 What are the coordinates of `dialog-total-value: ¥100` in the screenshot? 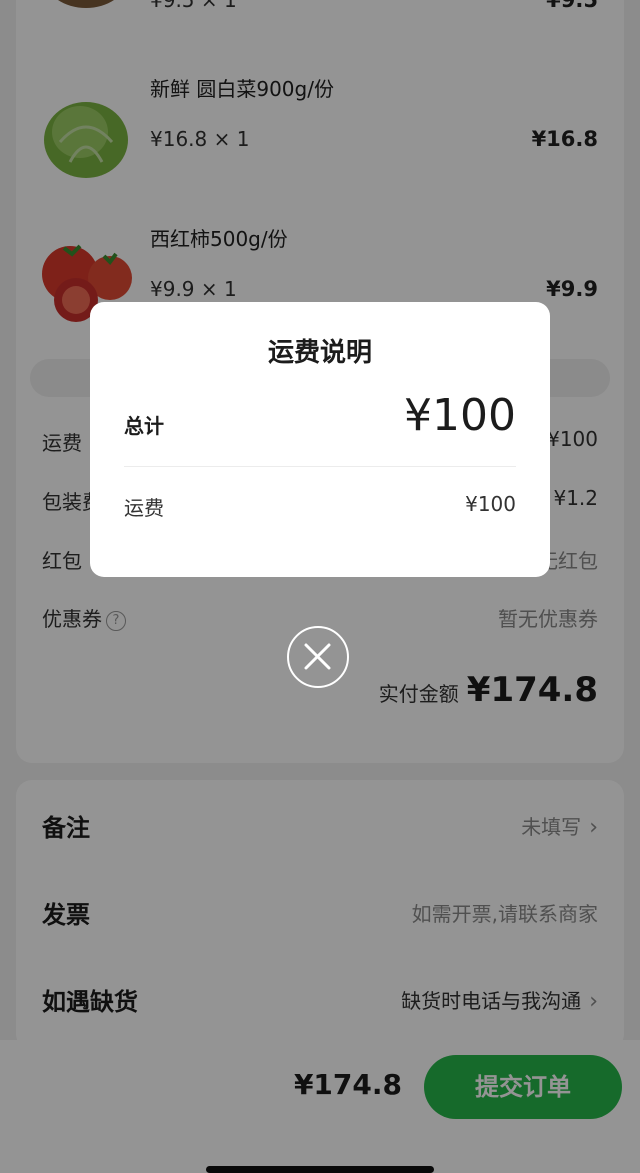 It's located at (460, 415).